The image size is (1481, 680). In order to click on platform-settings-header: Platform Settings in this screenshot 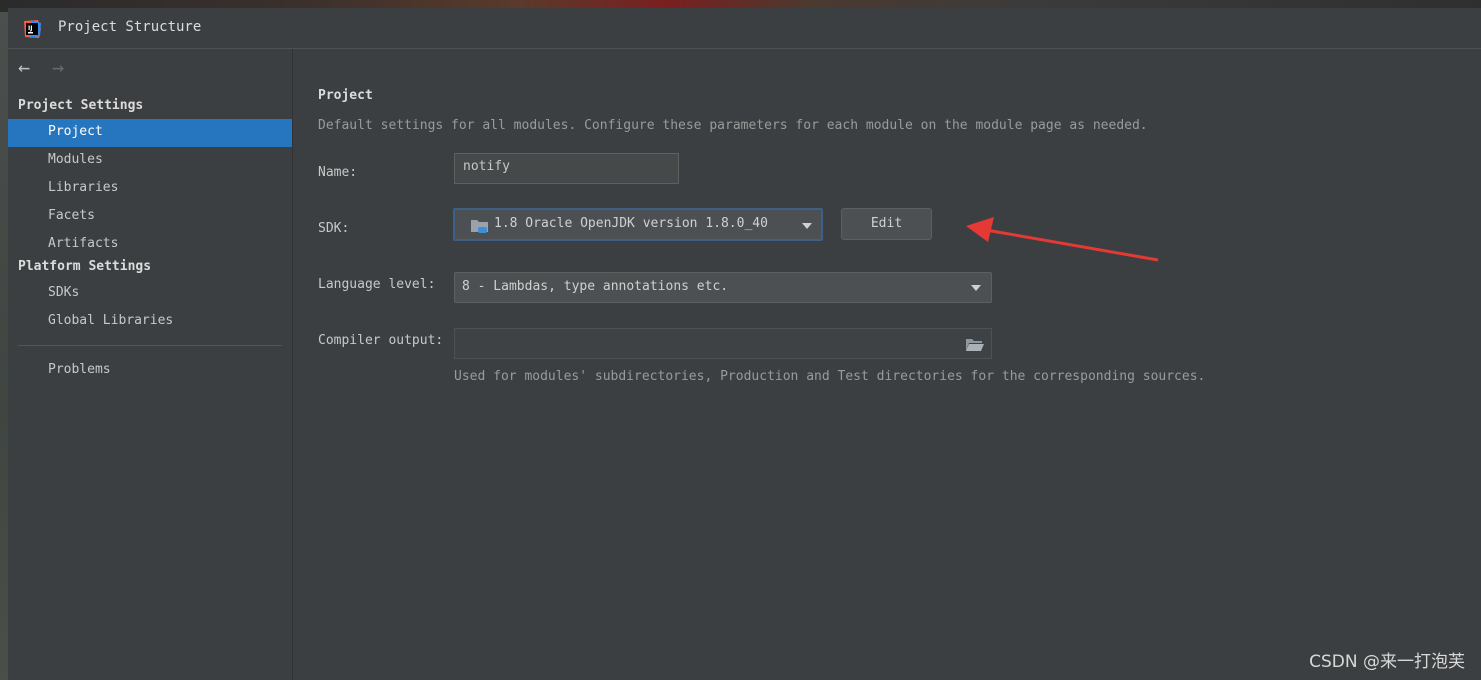, I will do `click(85, 266)`.